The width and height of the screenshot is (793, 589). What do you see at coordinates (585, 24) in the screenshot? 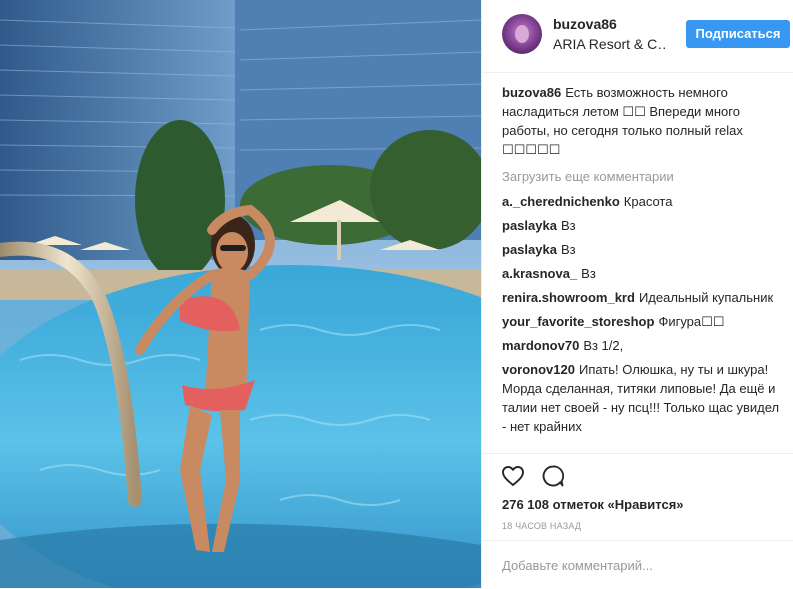
I see `post-author-username: buzova86` at bounding box center [585, 24].